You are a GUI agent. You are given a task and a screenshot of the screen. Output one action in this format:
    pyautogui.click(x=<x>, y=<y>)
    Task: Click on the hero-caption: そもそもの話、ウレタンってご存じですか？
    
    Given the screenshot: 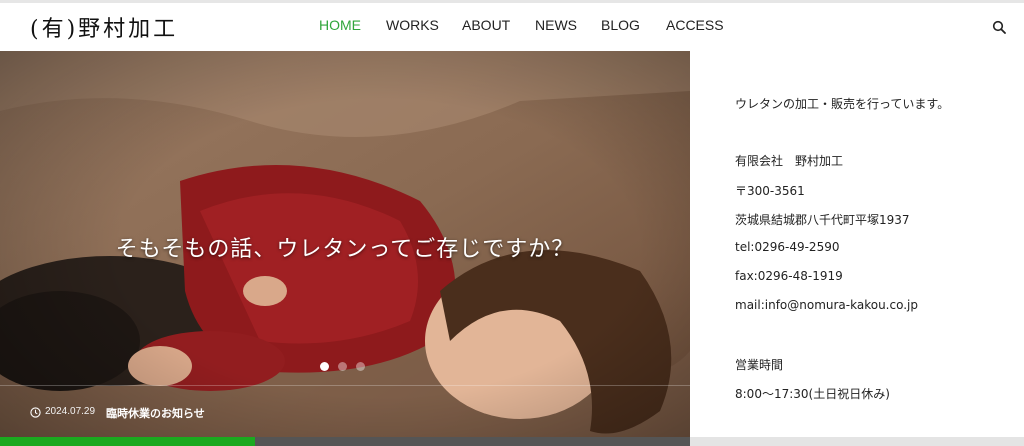 What is the action you would take?
    pyautogui.click(x=345, y=249)
    